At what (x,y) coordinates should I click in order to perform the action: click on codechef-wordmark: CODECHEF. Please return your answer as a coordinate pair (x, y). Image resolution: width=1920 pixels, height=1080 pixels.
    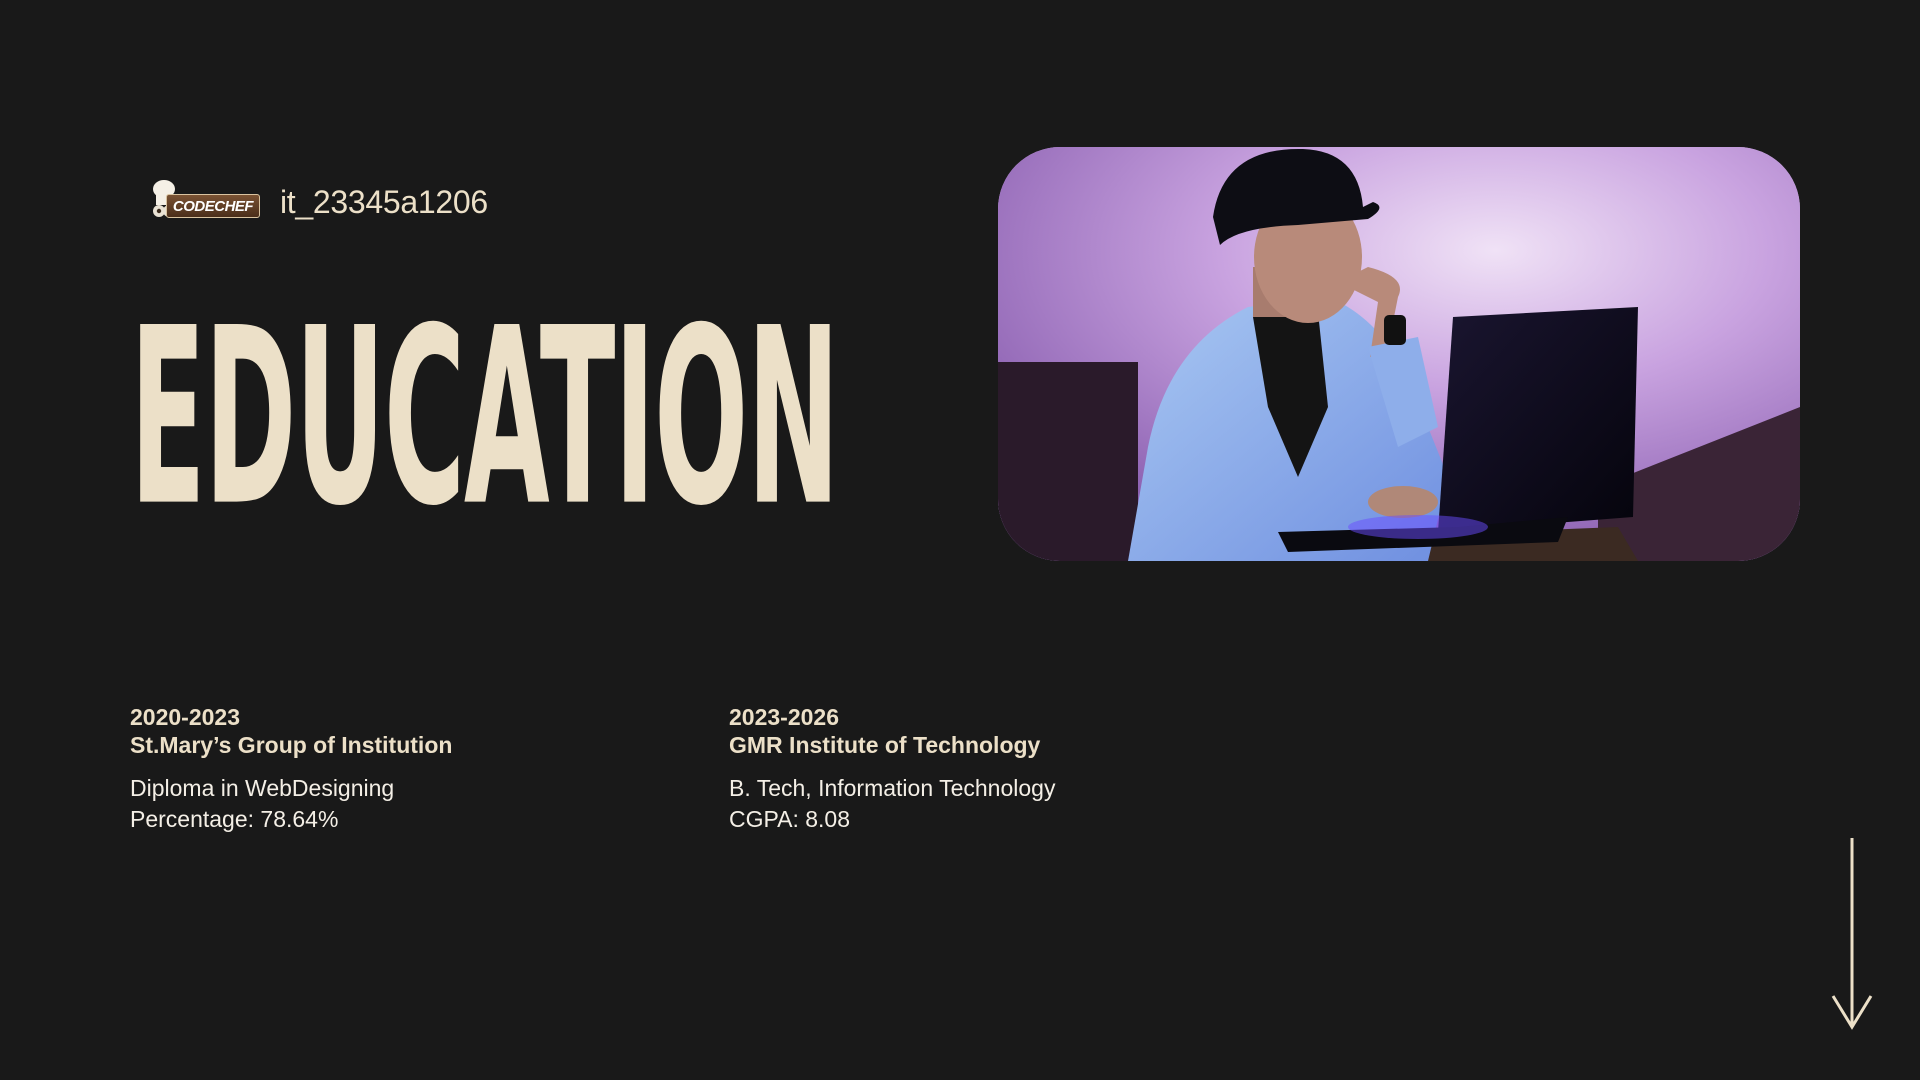
    Looking at the image, I should click on (213, 206).